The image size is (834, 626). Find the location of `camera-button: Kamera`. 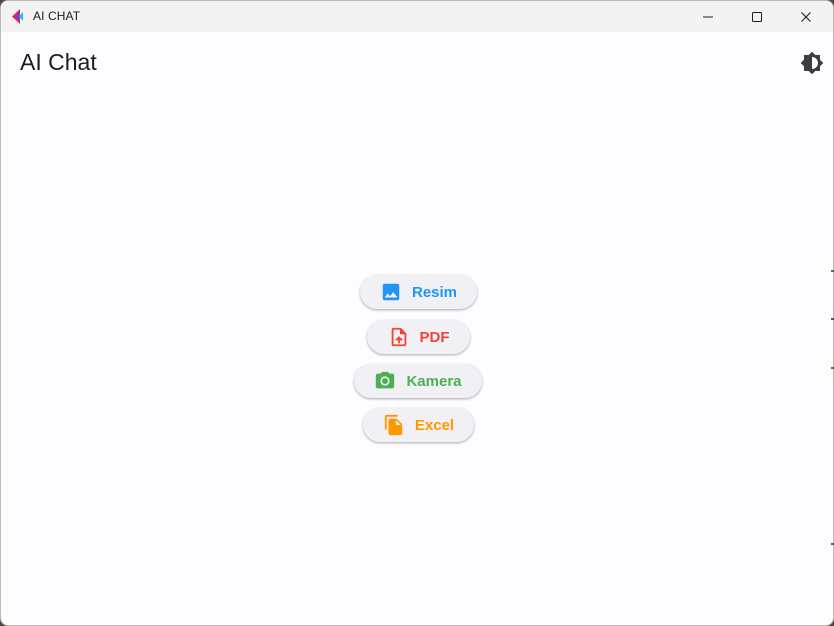

camera-button: Kamera is located at coordinates (418, 381).